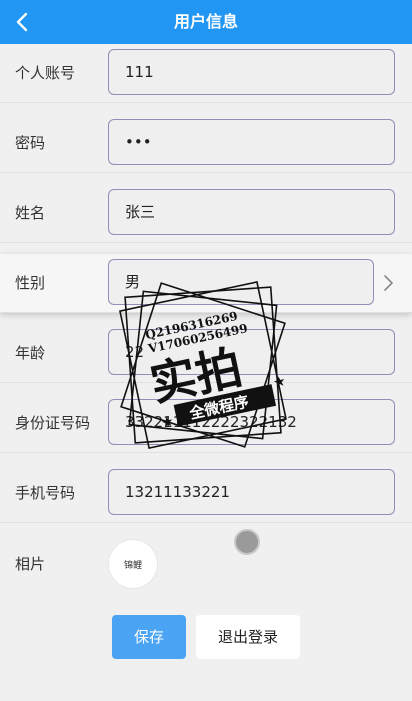  I want to click on account-input: 111, so click(251, 72).